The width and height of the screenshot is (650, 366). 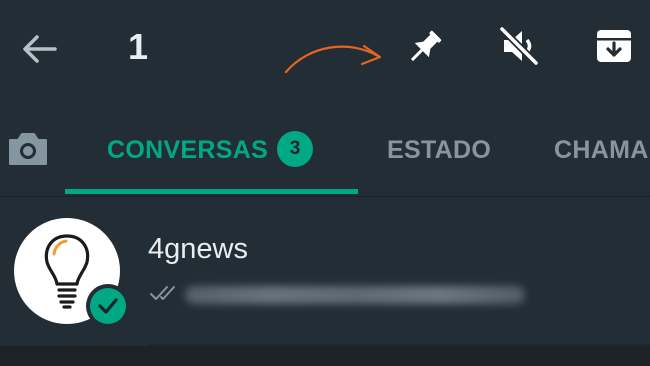 I want to click on pin-button, so click(x=424, y=48).